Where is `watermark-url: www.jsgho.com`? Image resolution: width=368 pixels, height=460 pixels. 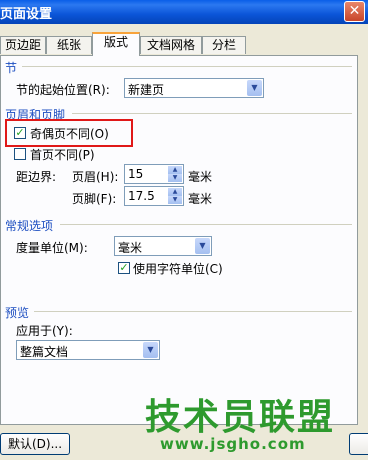
watermark-url: www.jsgho.com is located at coordinates (233, 444).